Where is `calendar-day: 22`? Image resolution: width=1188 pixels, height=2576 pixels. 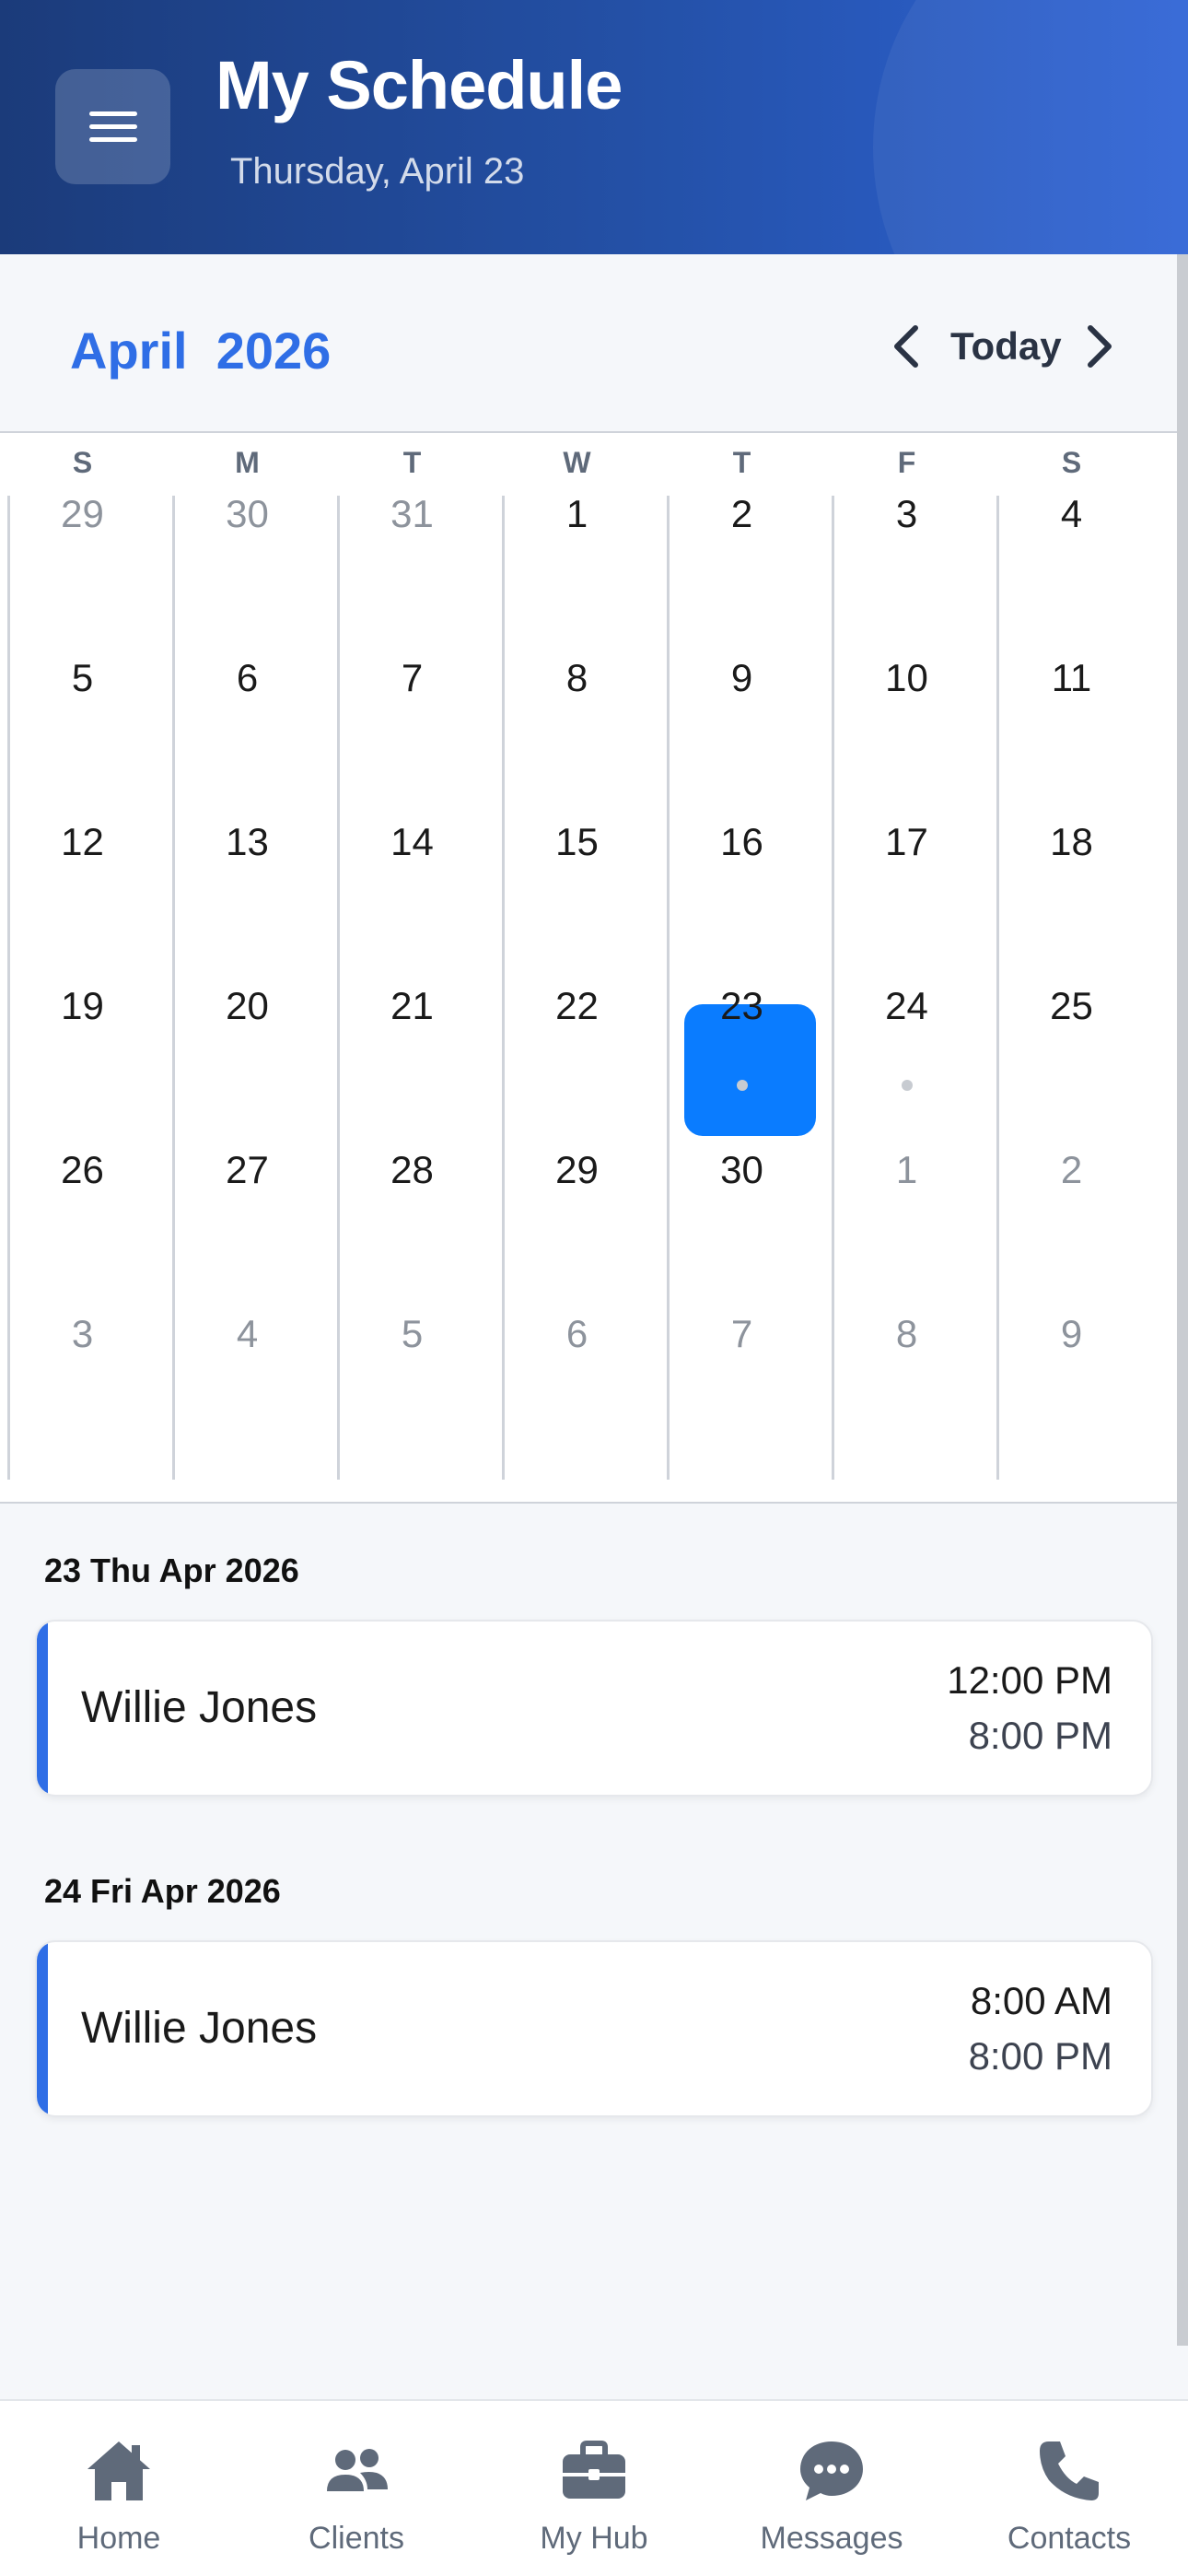 calendar-day: 22 is located at coordinates (577, 1006).